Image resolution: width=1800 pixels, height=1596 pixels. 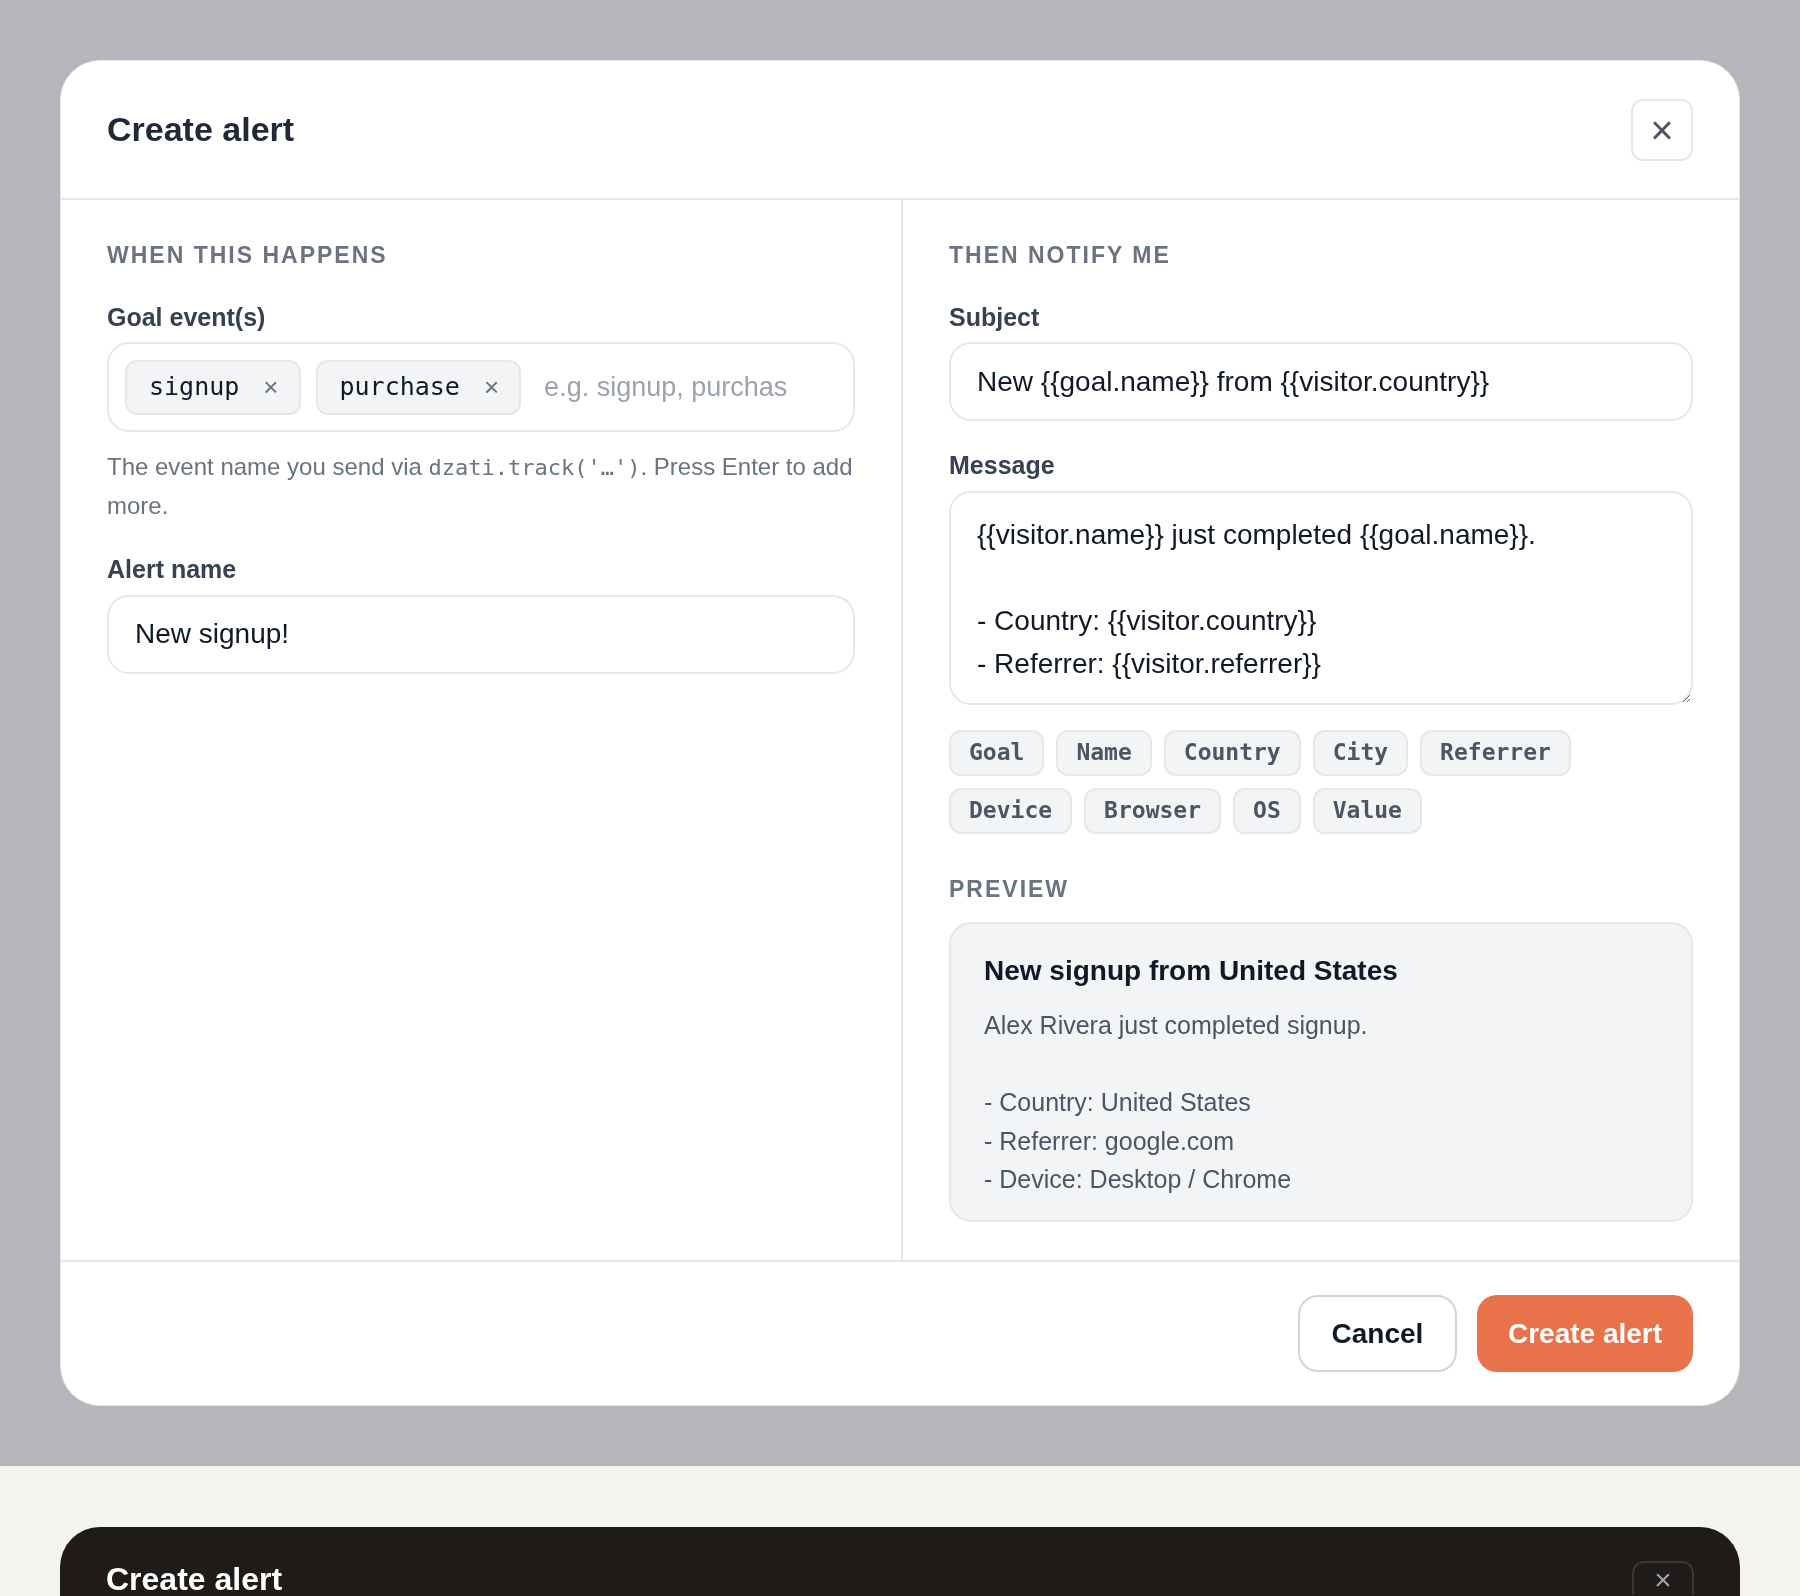 I want to click on preview-line: - Referrer: google.com, so click(x=1110, y=1141).